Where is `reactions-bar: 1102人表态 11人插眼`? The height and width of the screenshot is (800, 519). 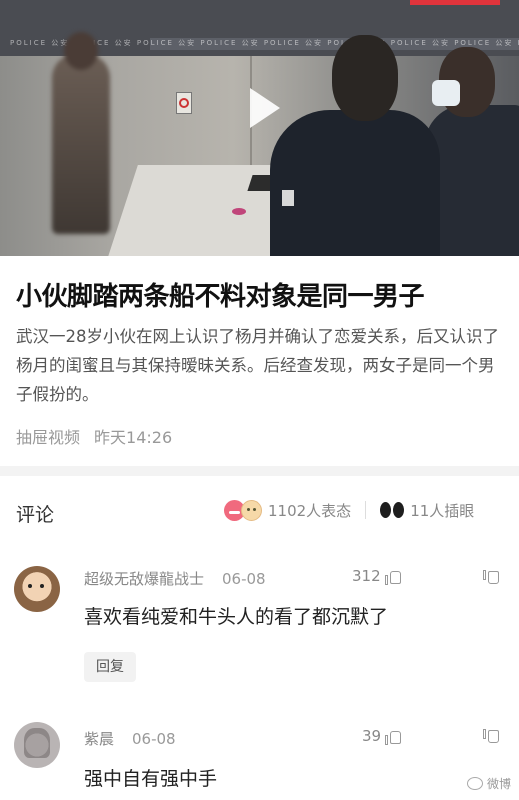
reactions-bar: 1102人表态 11人插眼 is located at coordinates (349, 510).